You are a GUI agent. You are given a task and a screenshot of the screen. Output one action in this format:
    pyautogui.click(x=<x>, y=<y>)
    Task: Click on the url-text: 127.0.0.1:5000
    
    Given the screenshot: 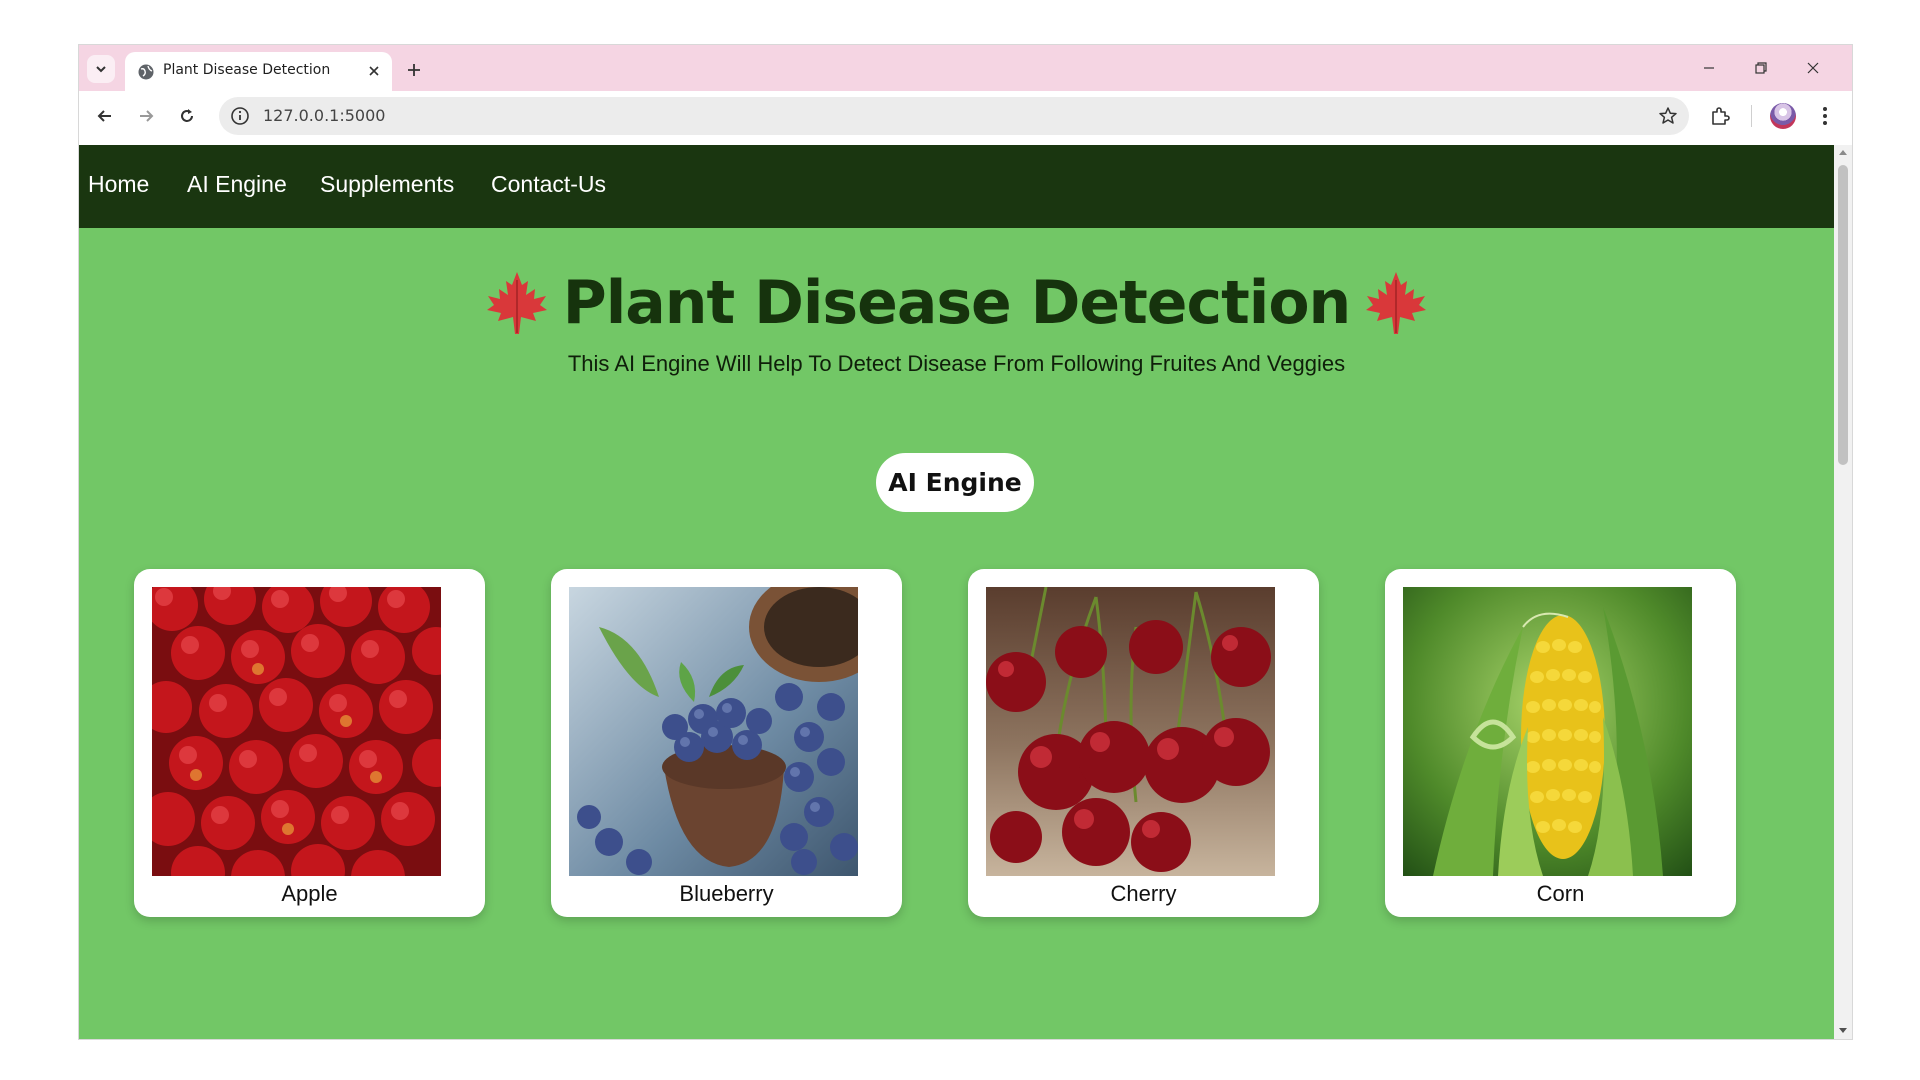 What is the action you would take?
    pyautogui.click(x=324, y=115)
    